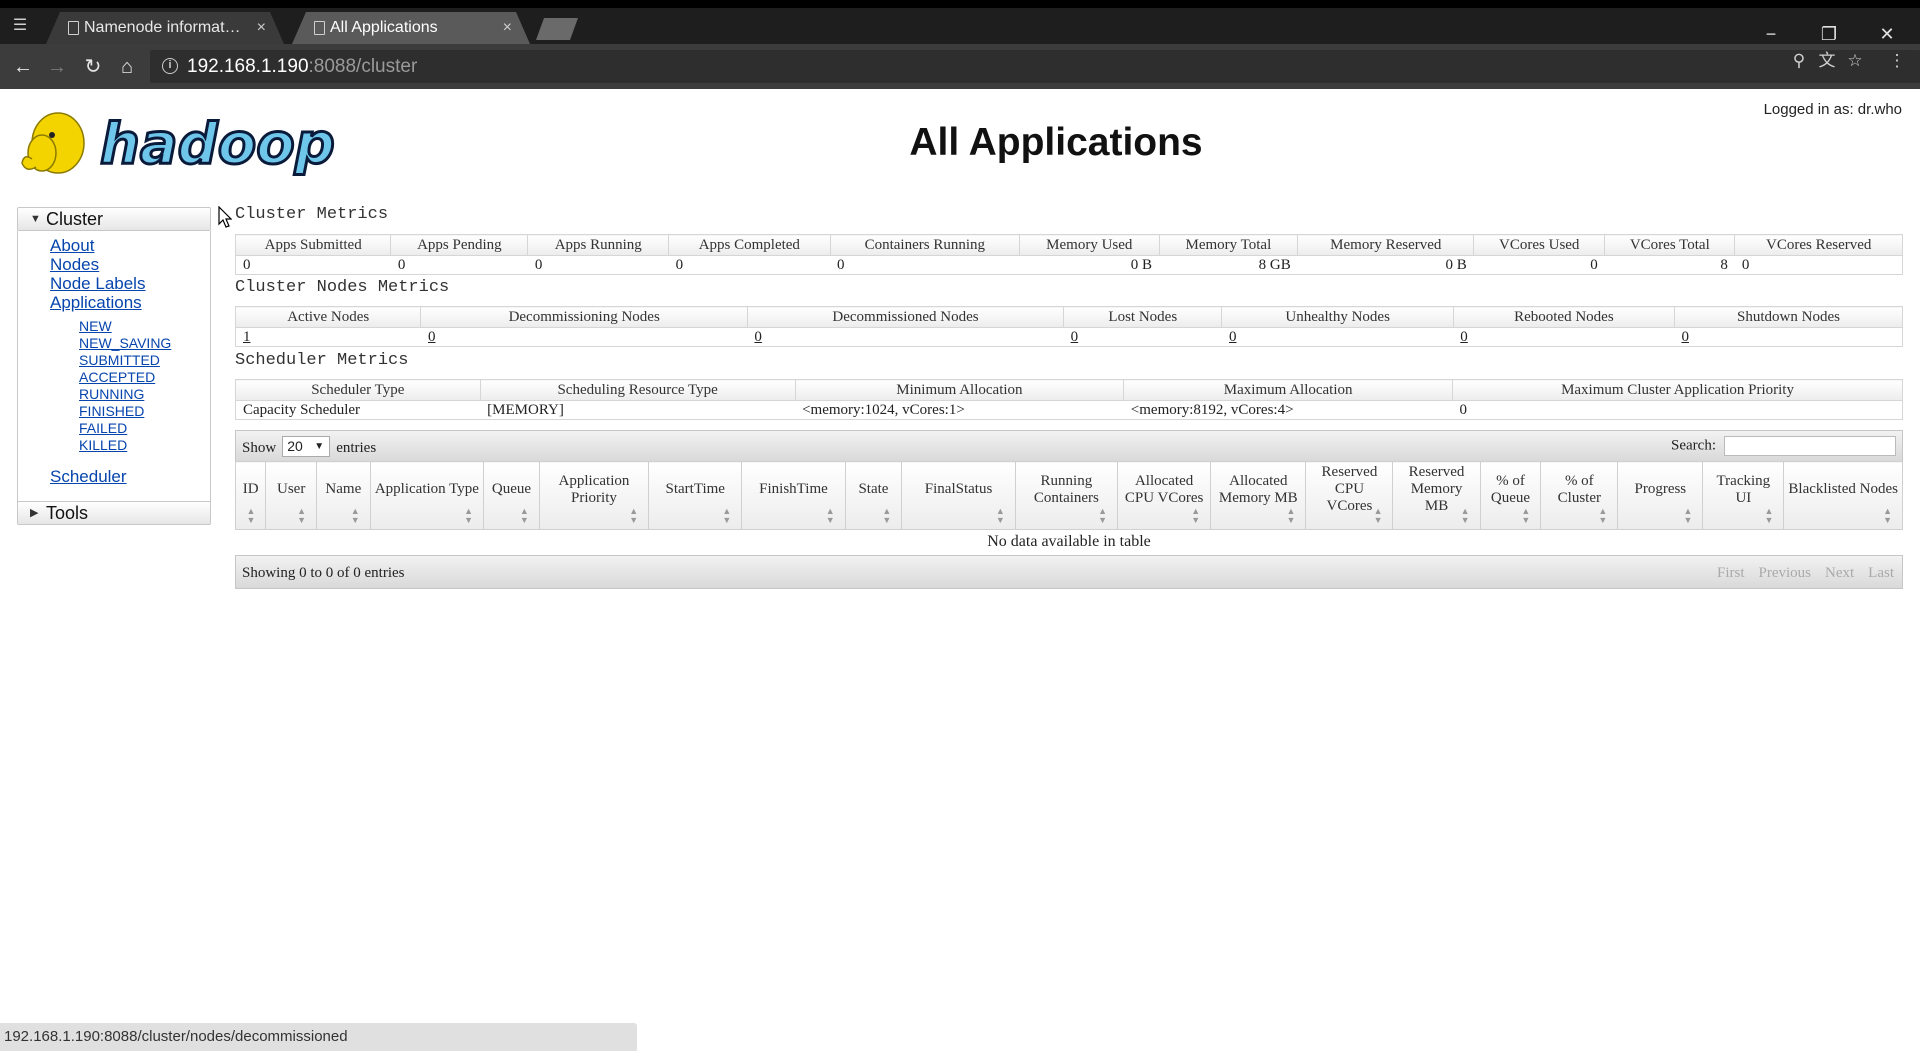 Image resolution: width=1920 pixels, height=1051 pixels. What do you see at coordinates (1818, 245) in the screenshot?
I see `column-header: VCores Reserved` at bounding box center [1818, 245].